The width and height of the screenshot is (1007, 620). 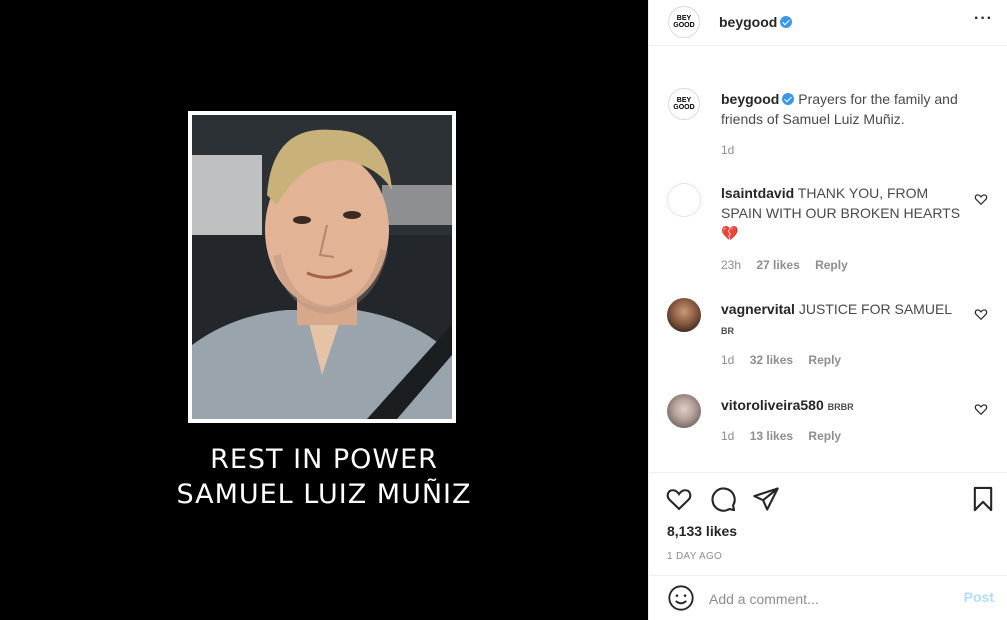 I want to click on caption-avatar-logo-text: BEY GOOD, so click(x=684, y=104).